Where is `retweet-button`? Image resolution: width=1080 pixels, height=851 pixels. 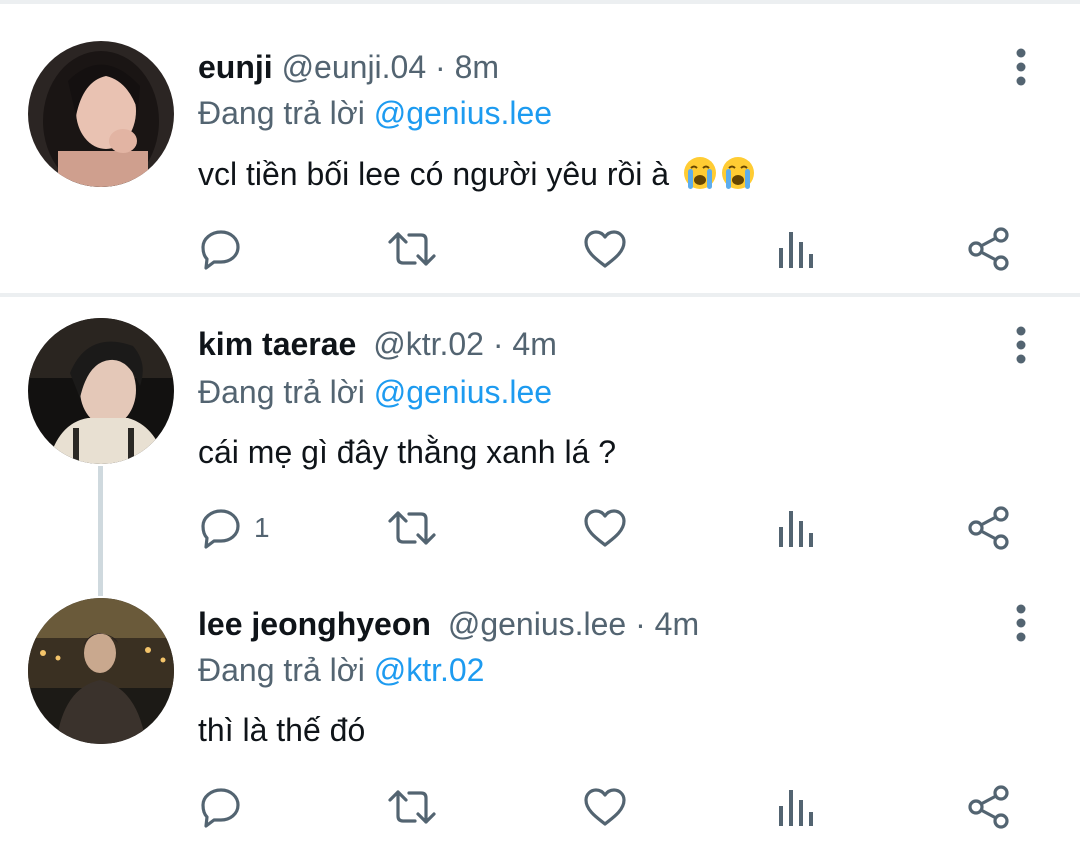 retweet-button is located at coordinates (412, 807).